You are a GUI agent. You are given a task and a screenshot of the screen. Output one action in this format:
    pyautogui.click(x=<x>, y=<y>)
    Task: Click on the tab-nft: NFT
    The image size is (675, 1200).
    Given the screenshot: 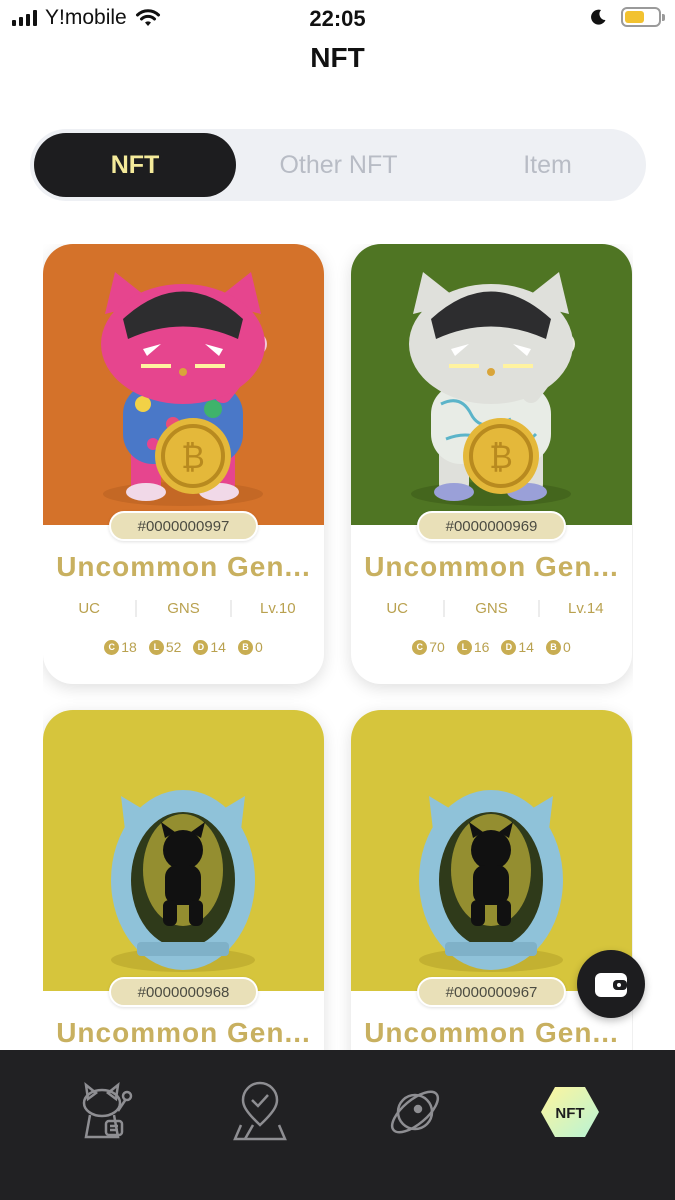 What is the action you would take?
    pyautogui.click(x=135, y=165)
    